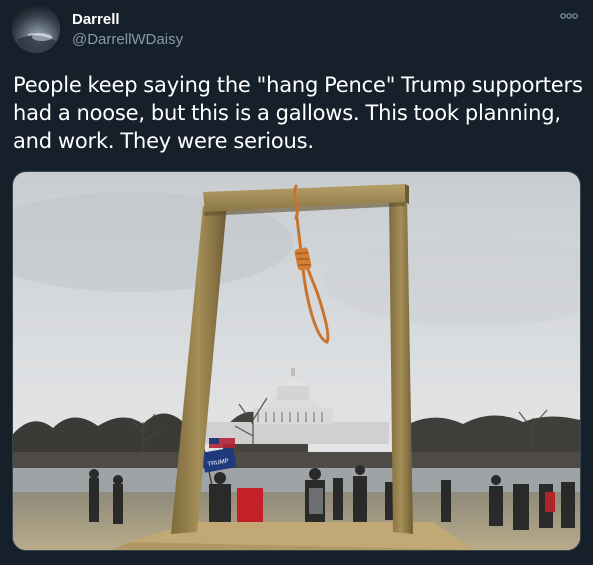  I want to click on avatar-image, so click(36, 29).